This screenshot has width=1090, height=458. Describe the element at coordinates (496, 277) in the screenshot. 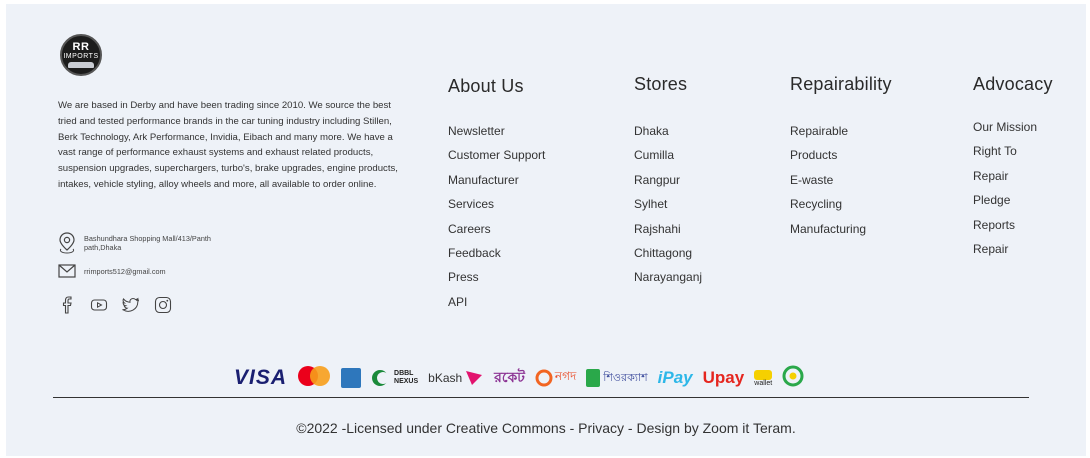

I see `link-press: Press` at that location.